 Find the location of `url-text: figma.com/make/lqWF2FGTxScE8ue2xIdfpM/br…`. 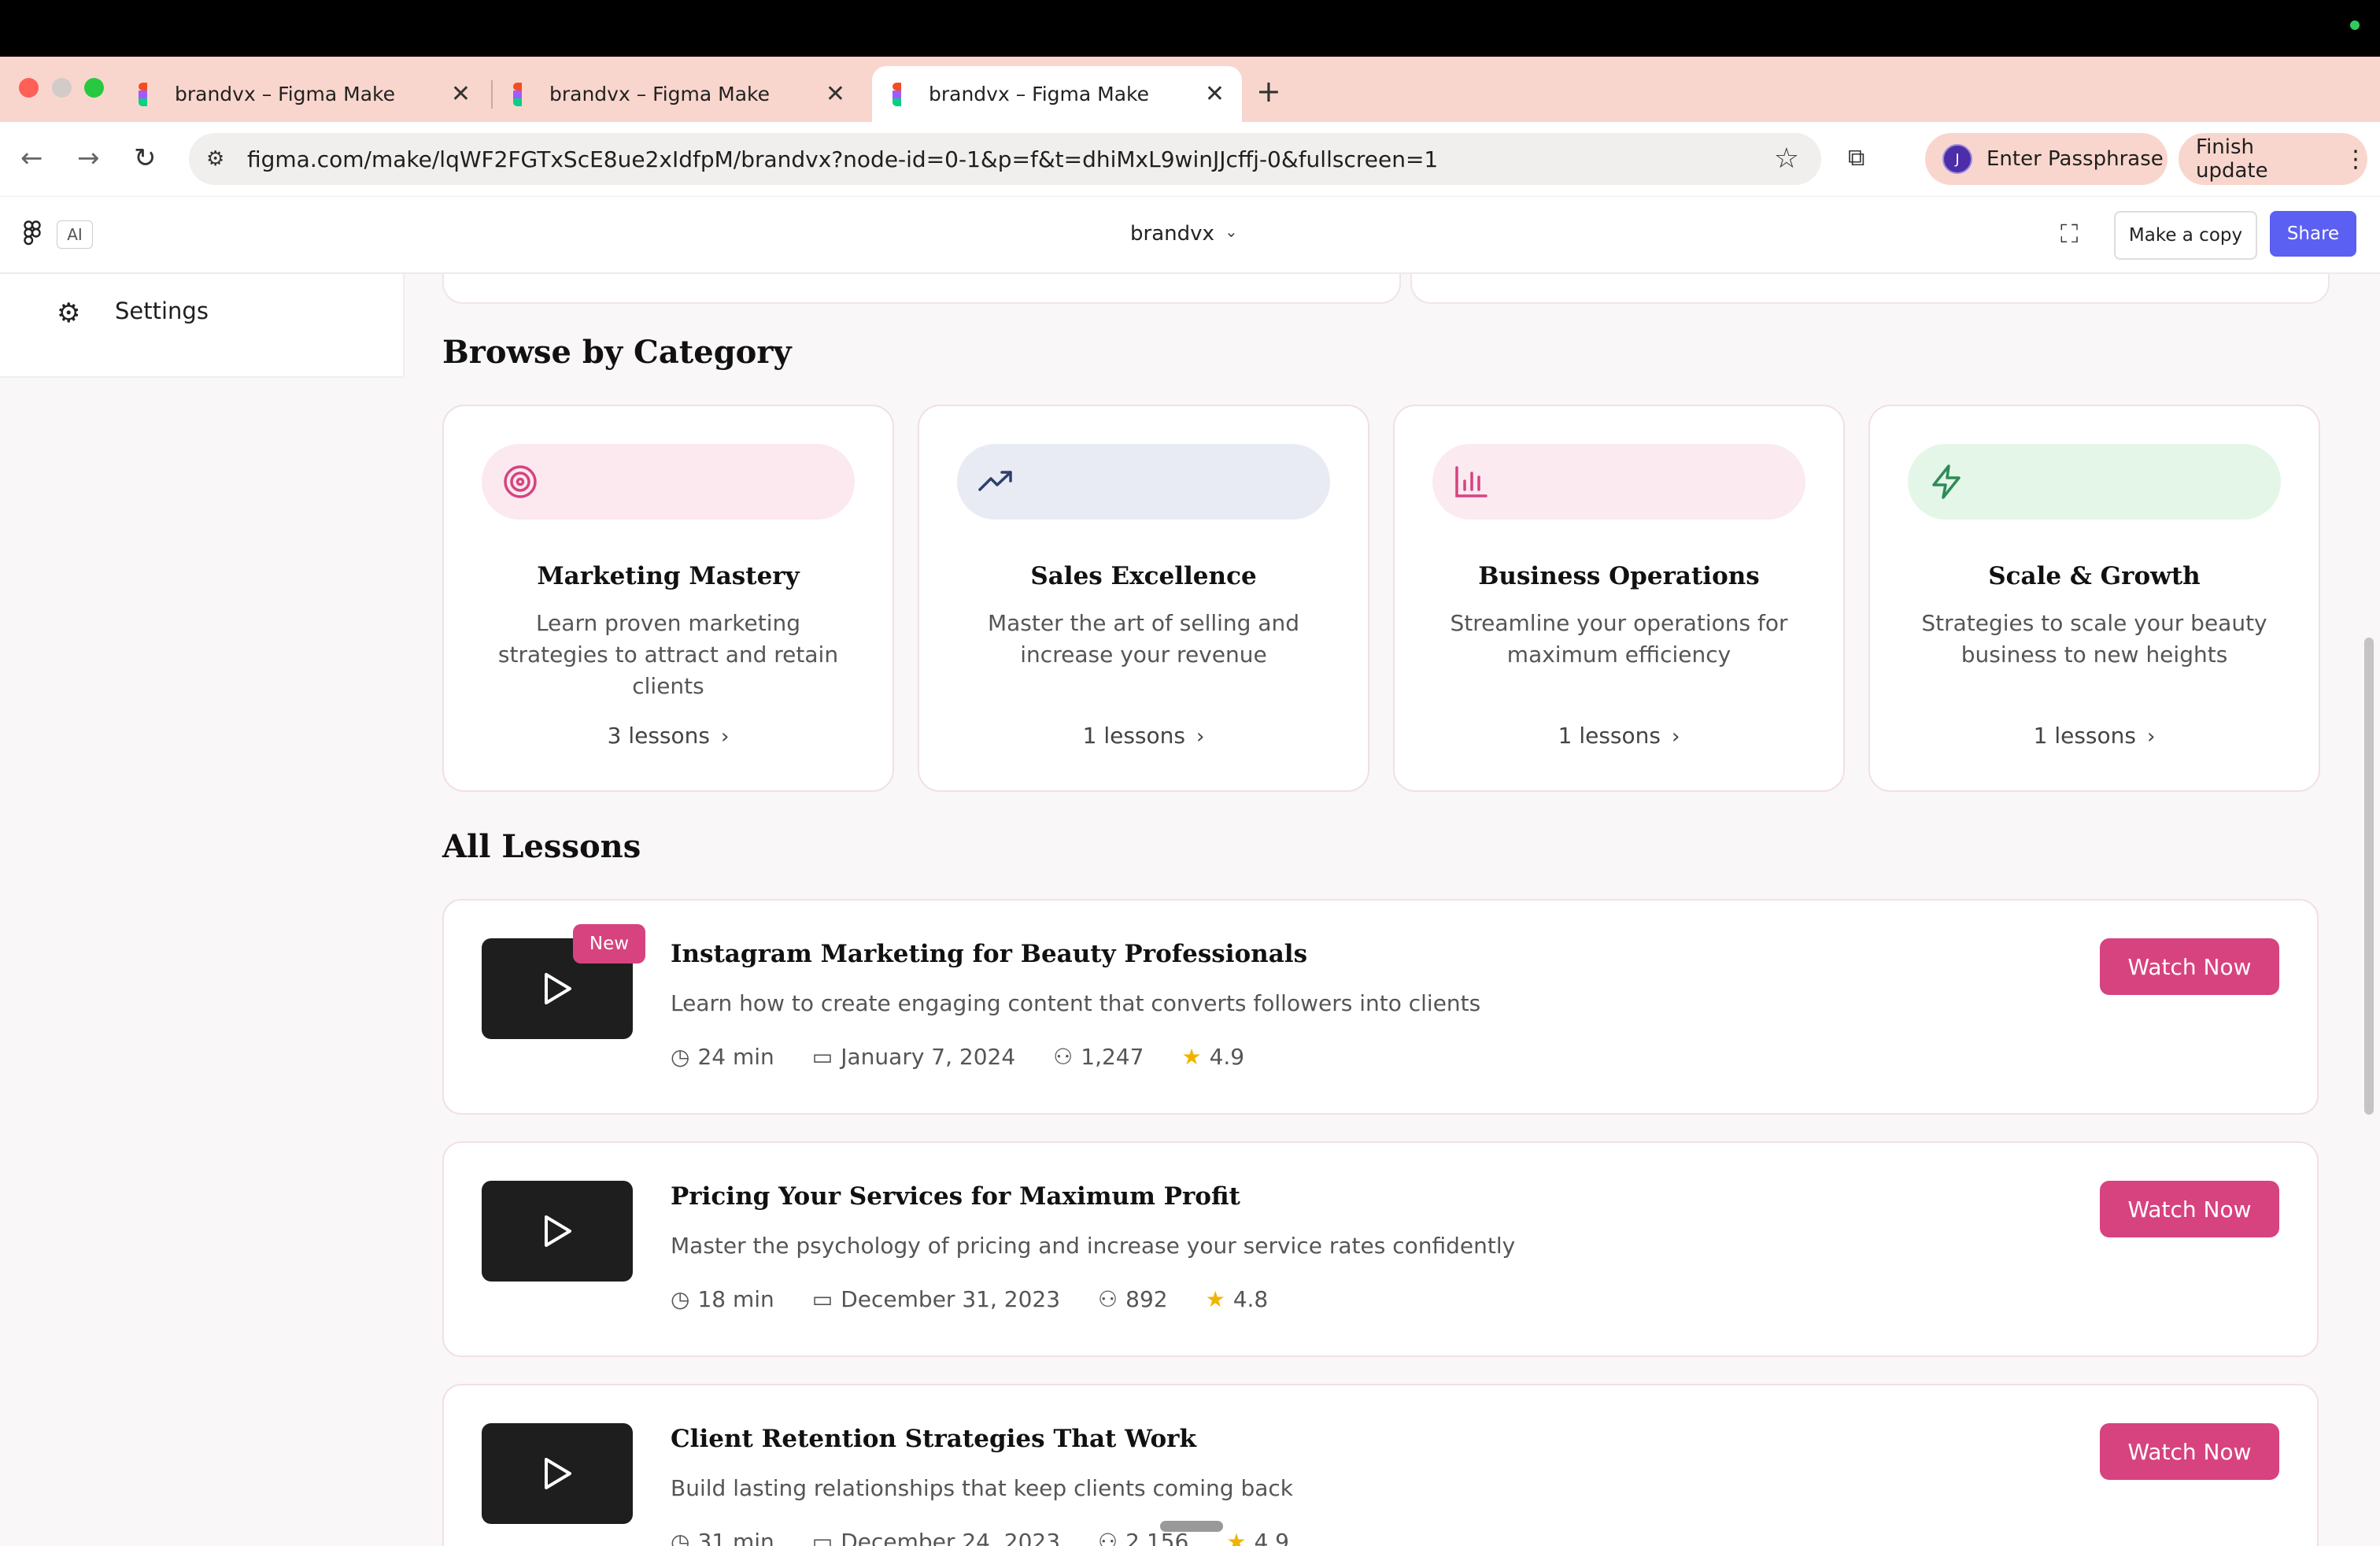

url-text: figma.com/make/lqWF2FGTxScE8ue2xIdfpM/br… is located at coordinates (843, 159).